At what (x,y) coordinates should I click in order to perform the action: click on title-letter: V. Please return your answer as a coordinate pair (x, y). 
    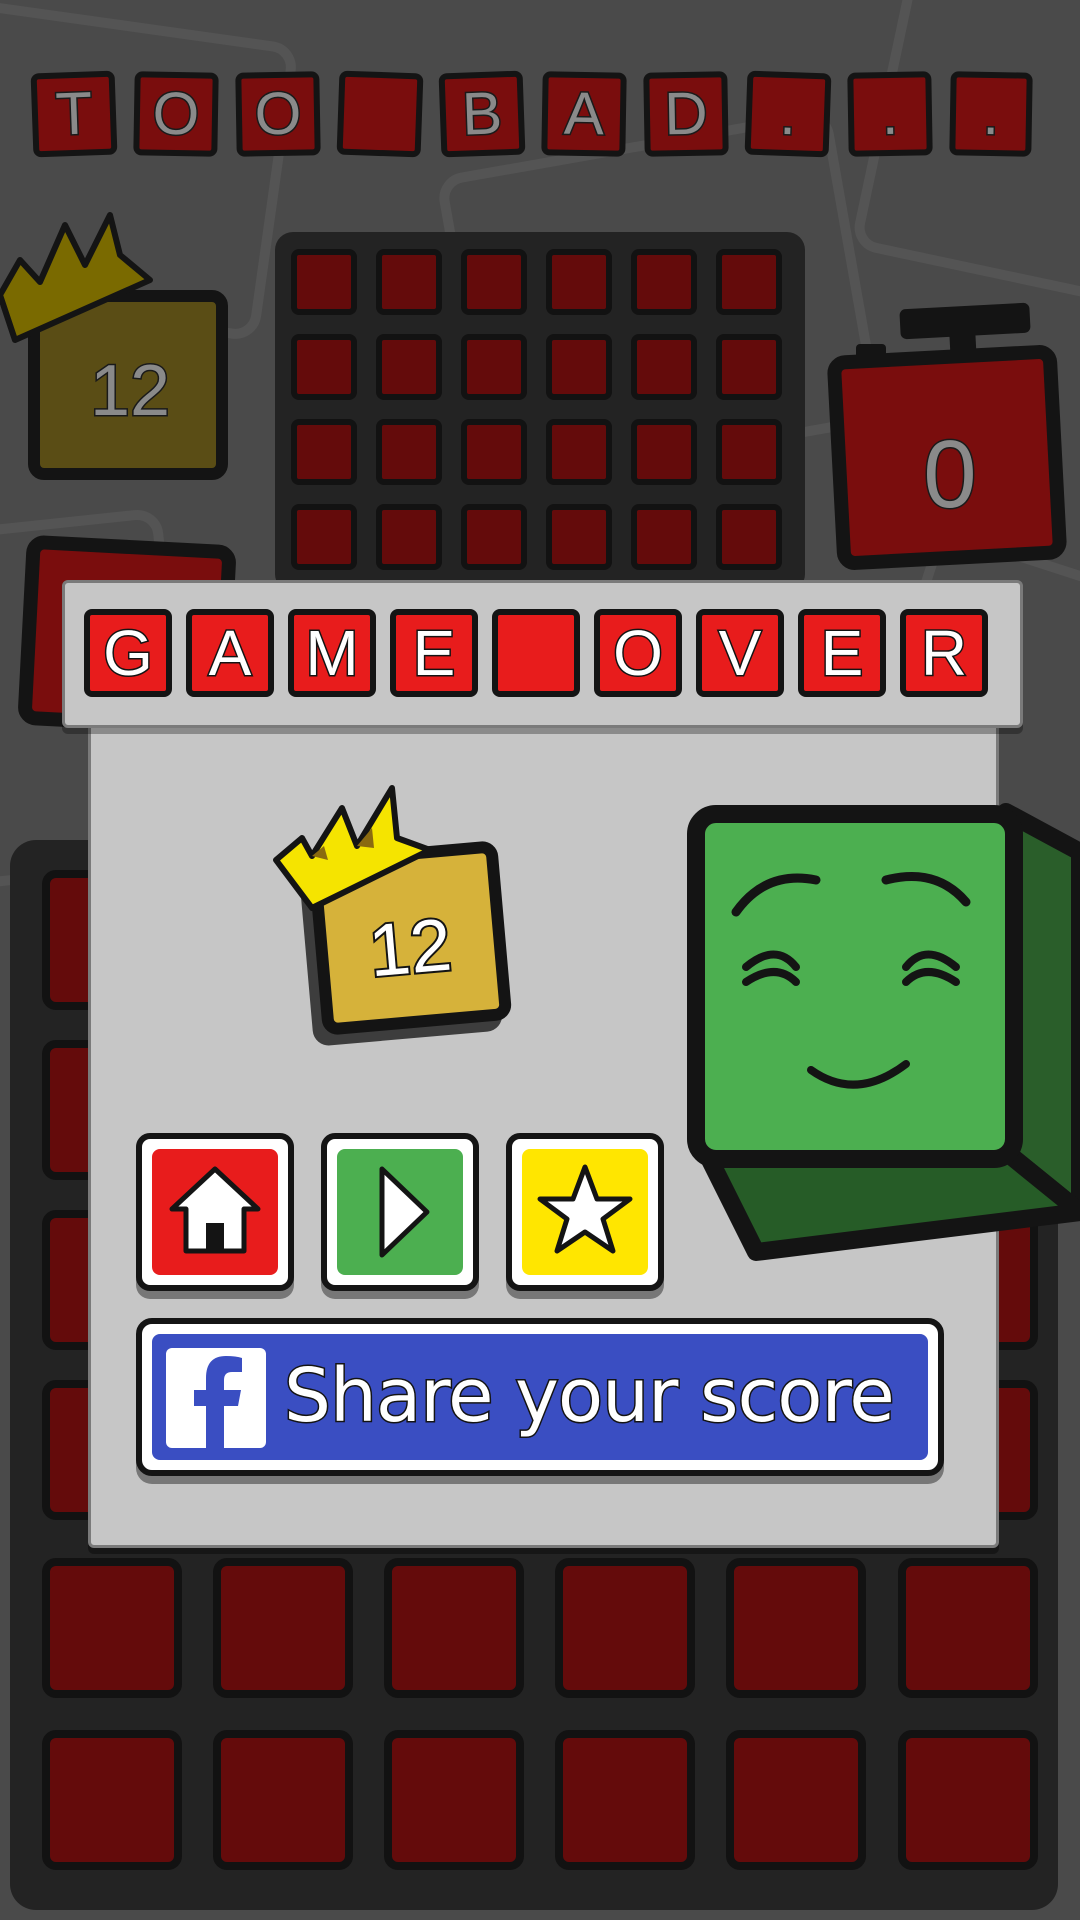
    Looking at the image, I should click on (740, 653).